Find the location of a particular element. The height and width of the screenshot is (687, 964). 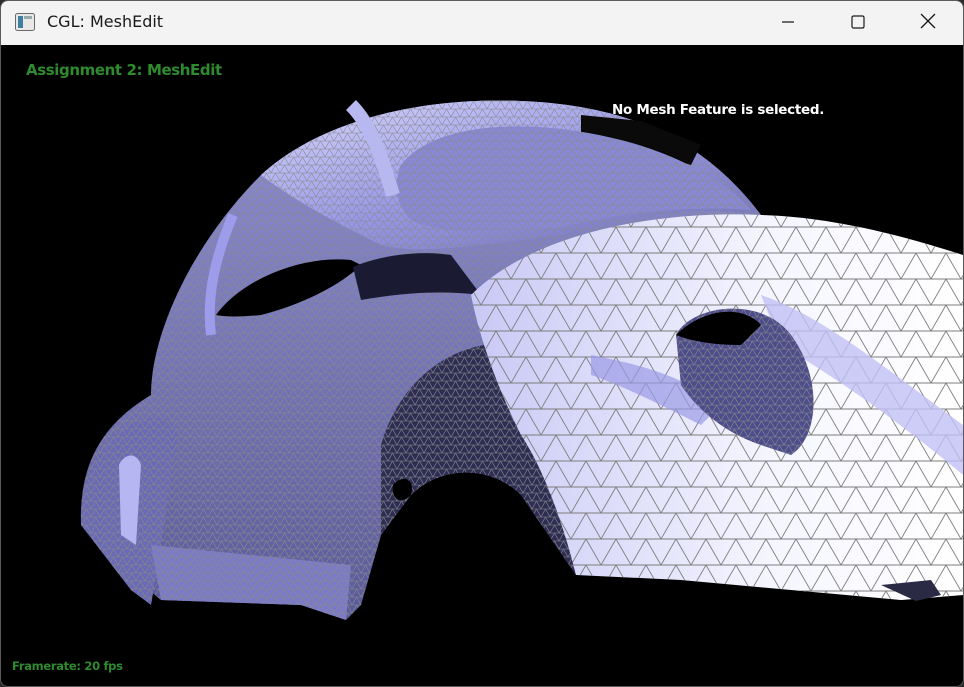

minimize-button is located at coordinates (788, 23).